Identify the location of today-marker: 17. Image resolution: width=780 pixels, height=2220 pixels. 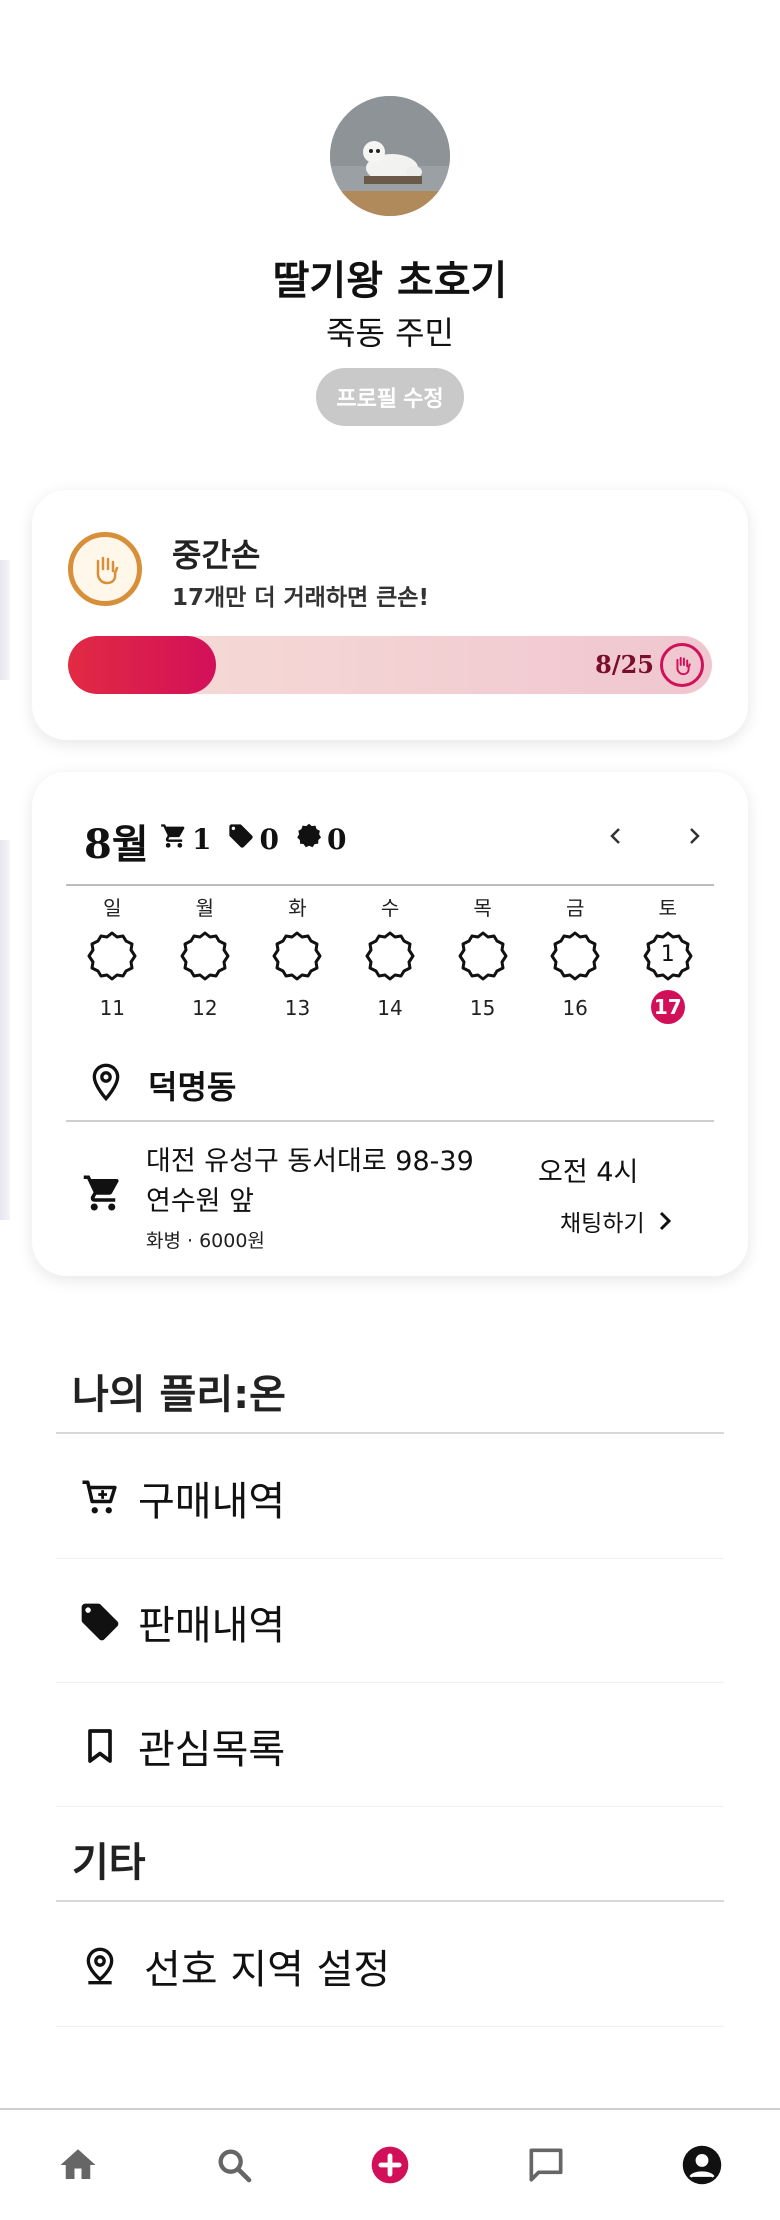
(667, 1007).